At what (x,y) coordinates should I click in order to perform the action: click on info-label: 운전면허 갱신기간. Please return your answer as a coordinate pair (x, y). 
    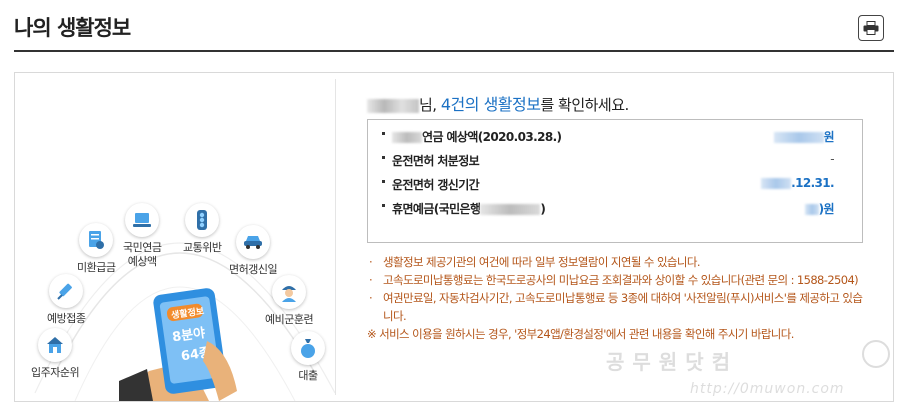
    Looking at the image, I should click on (436, 185).